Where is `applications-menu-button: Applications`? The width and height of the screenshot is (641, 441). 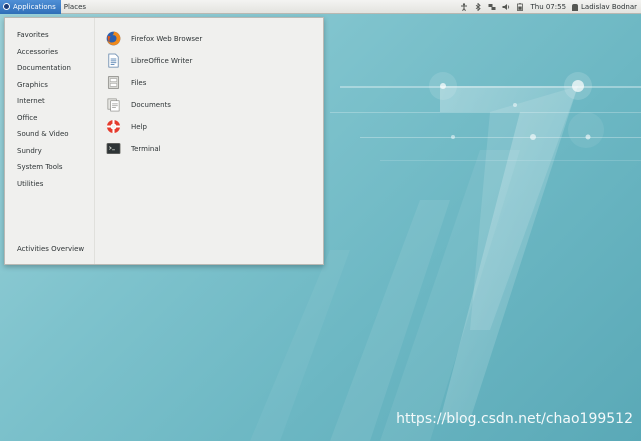
applications-menu-button: Applications is located at coordinates (30, 7).